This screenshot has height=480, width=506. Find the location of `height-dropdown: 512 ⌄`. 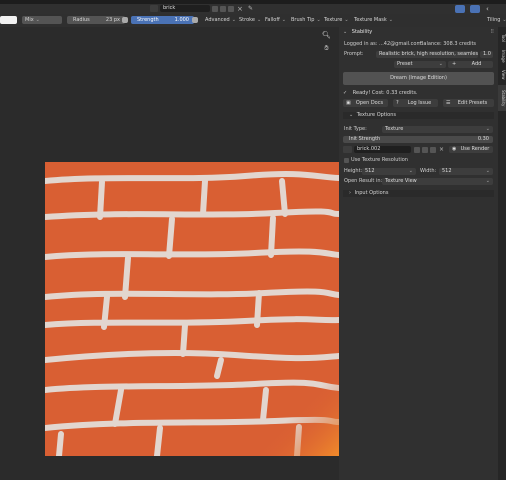

height-dropdown: 512 ⌄ is located at coordinates (389, 171).